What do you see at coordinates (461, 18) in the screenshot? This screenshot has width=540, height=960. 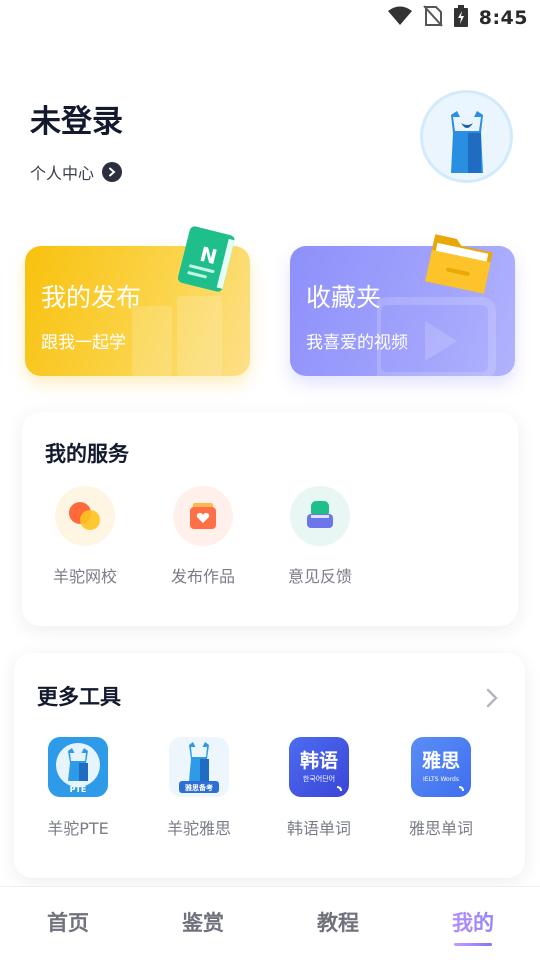 I see `battery-charging-icon` at bounding box center [461, 18].